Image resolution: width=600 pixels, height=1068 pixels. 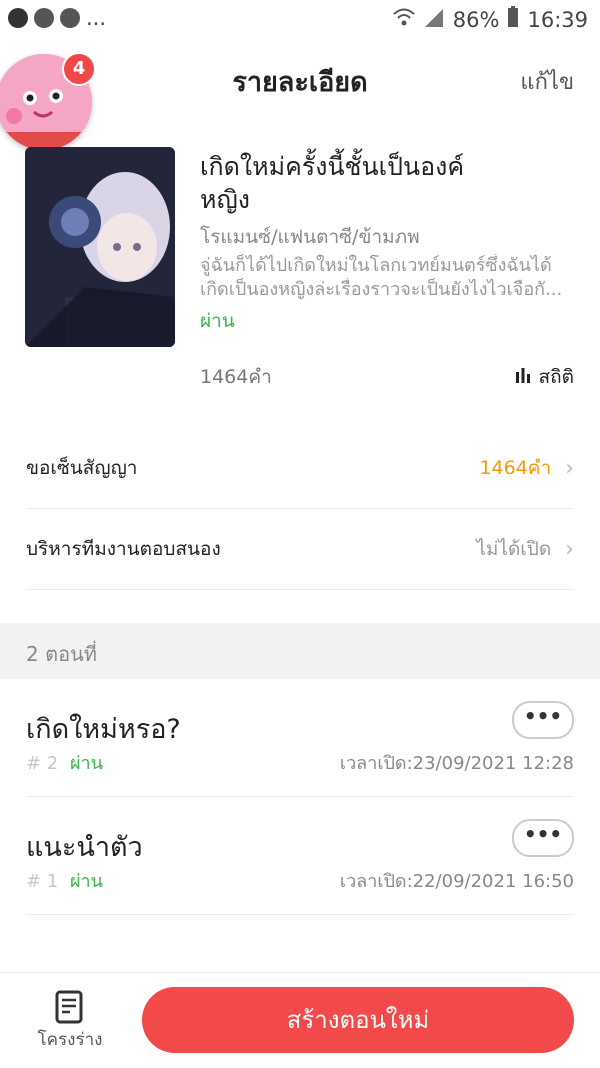 What do you see at coordinates (523, 377) in the screenshot?
I see `bar-chart-icon` at bounding box center [523, 377].